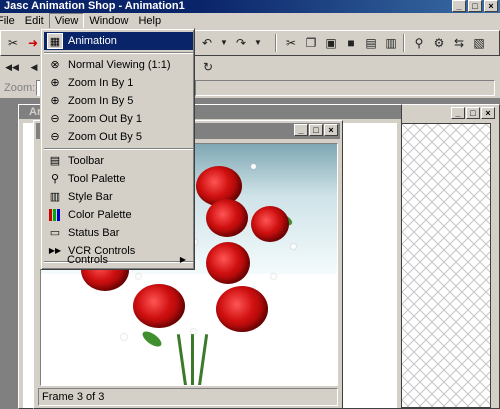 The width and height of the screenshot is (500, 409). What do you see at coordinates (118, 137) in the screenshot?
I see `menu-item-zoom-out-5: ⊖ Zoom Out By 5` at bounding box center [118, 137].